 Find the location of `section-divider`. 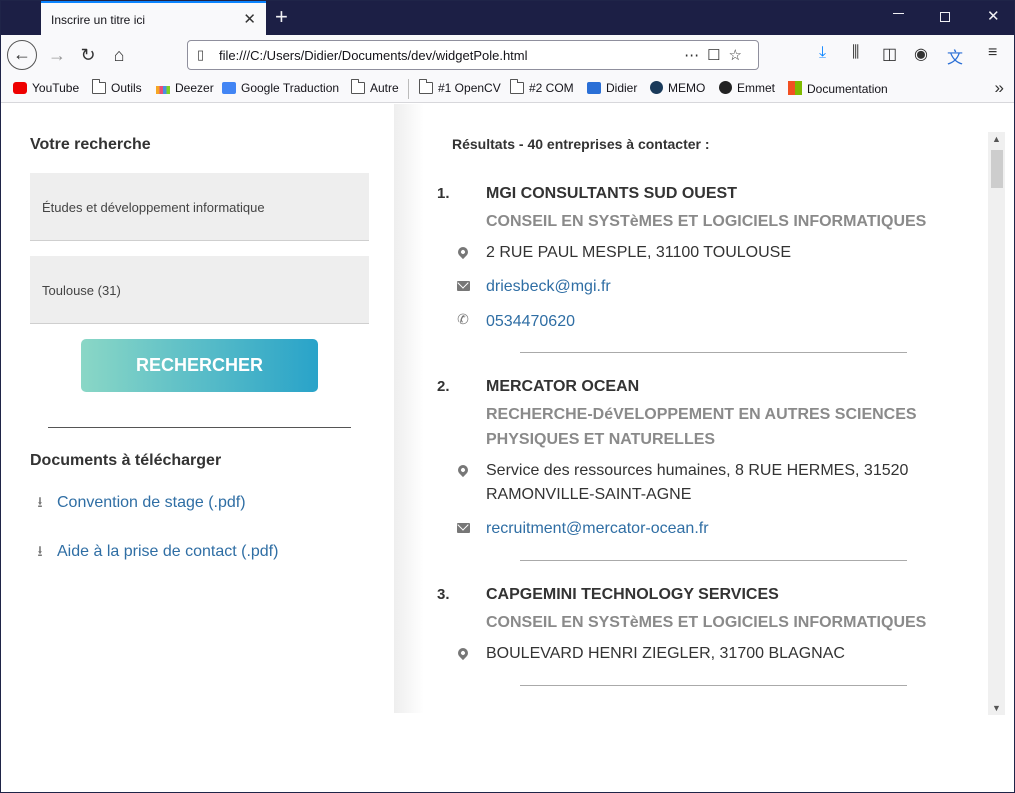

section-divider is located at coordinates (199, 427).